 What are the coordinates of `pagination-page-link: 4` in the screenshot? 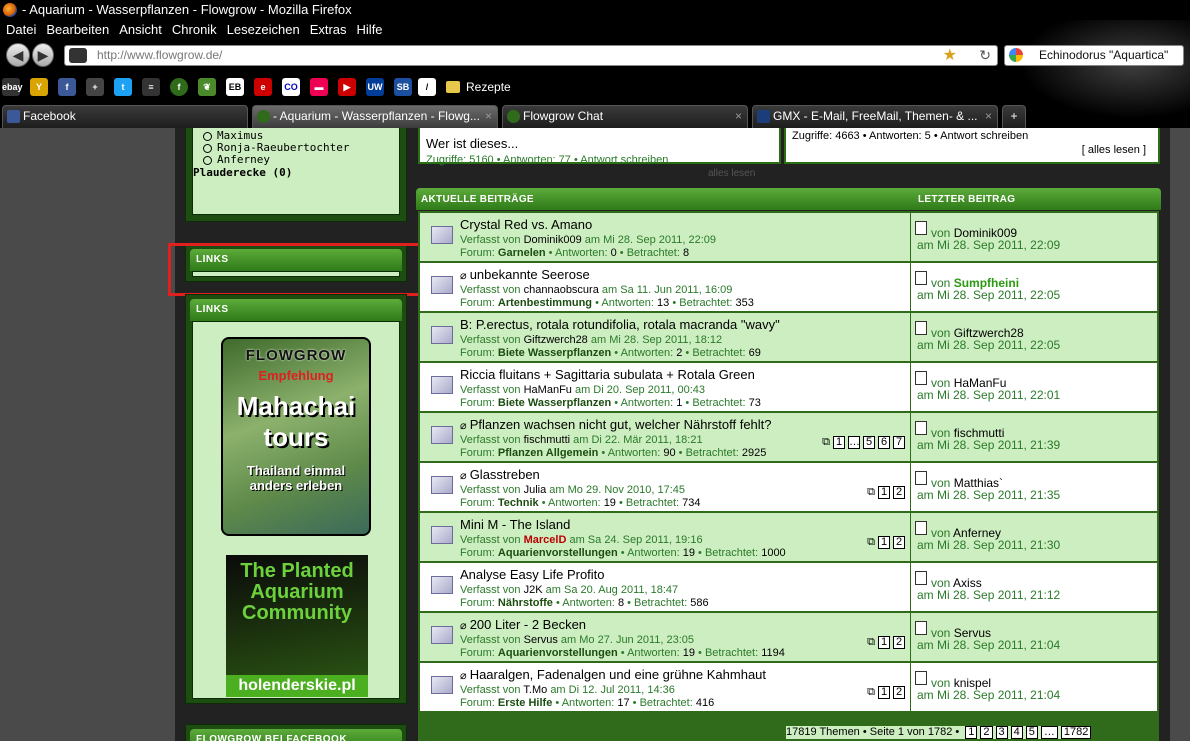 It's located at (1016, 732).